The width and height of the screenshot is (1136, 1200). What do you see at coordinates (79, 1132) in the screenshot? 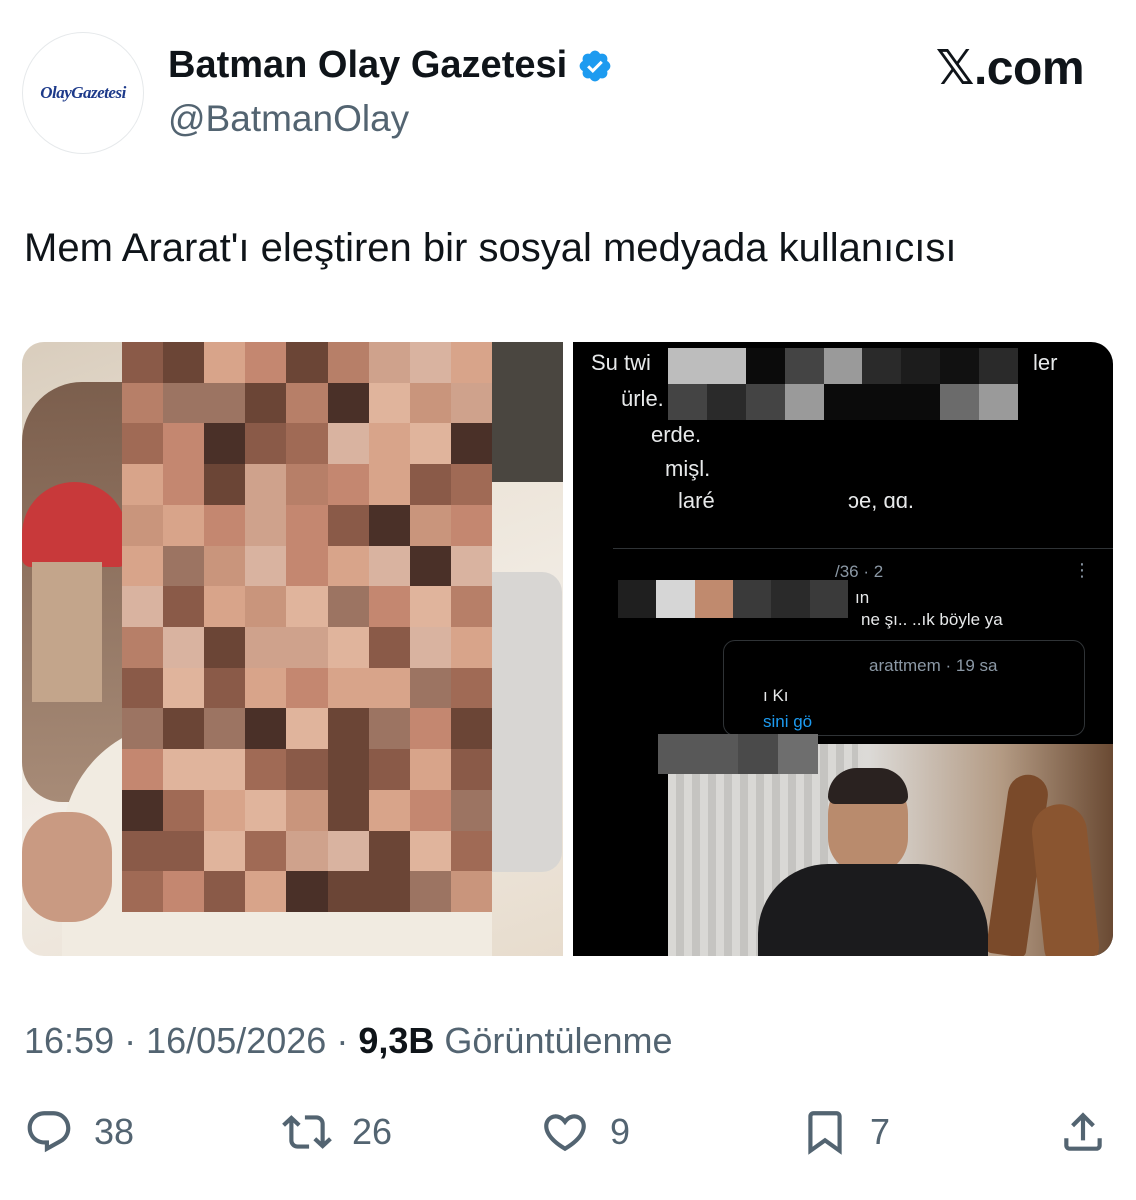
I see `reply-button: 38` at bounding box center [79, 1132].